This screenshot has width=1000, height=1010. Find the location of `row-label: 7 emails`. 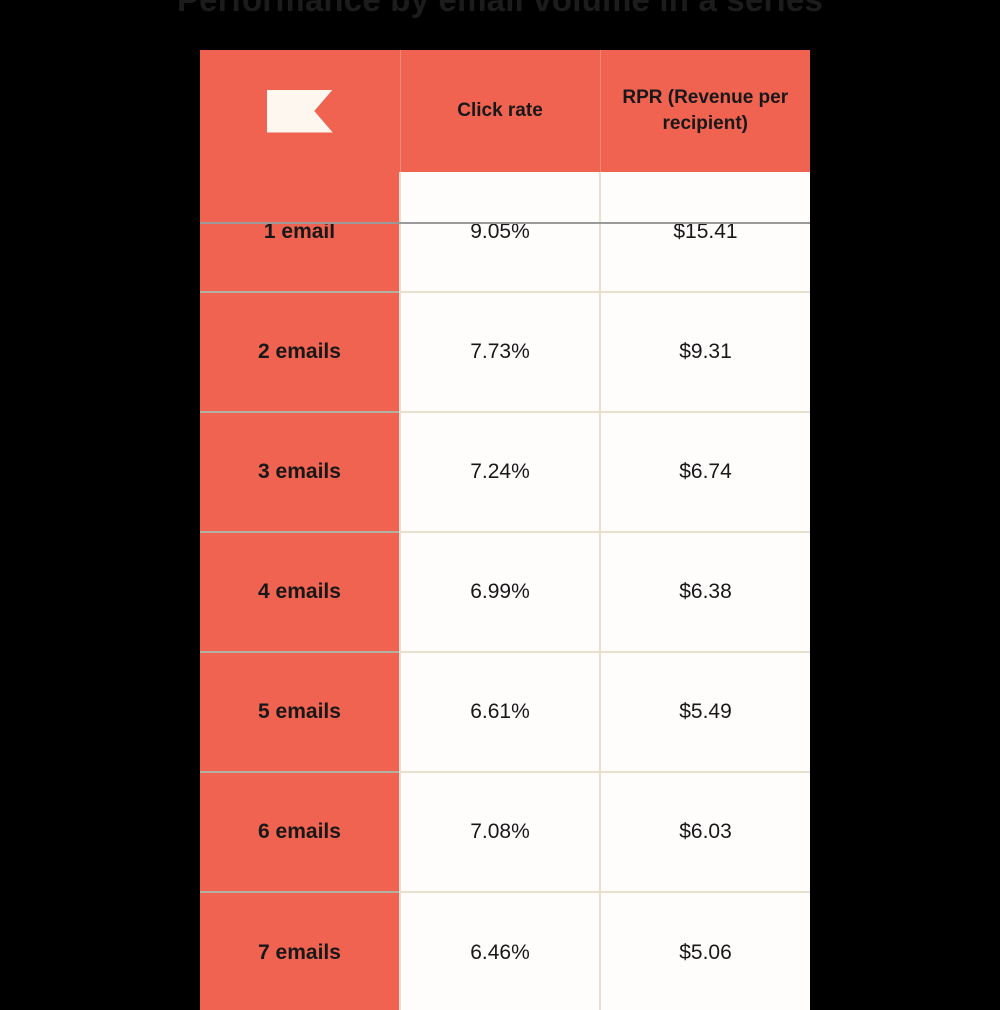

row-label: 7 emails is located at coordinates (300, 950).